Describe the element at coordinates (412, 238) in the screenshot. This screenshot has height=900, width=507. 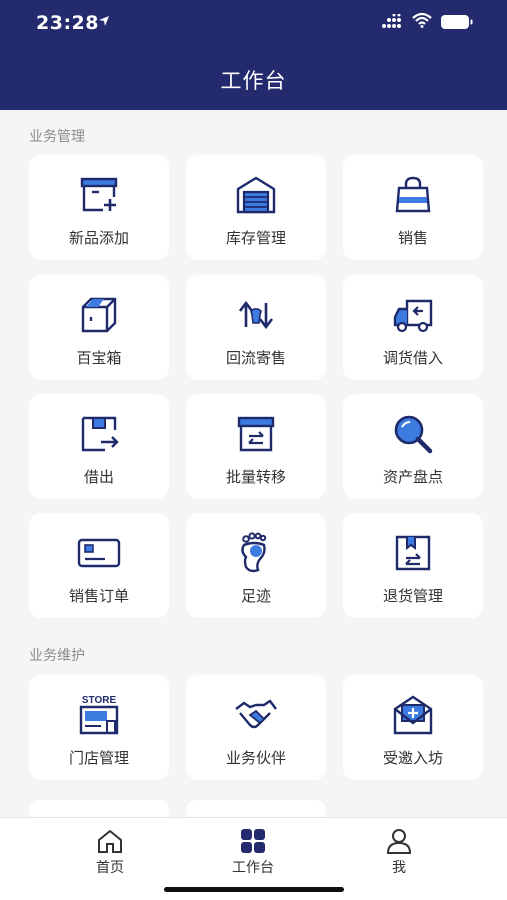
I see `tile-label: 销售` at that location.